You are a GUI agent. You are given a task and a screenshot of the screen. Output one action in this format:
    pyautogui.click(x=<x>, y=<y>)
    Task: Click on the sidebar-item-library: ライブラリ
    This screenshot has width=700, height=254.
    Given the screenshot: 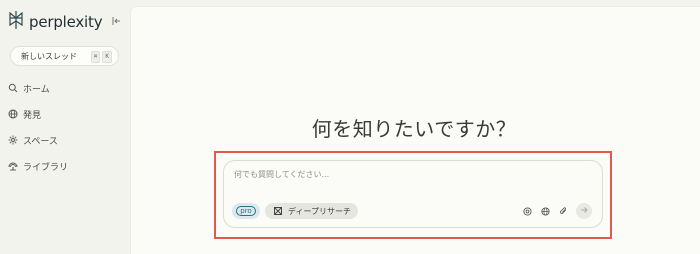 What is the action you would take?
    pyautogui.click(x=38, y=166)
    